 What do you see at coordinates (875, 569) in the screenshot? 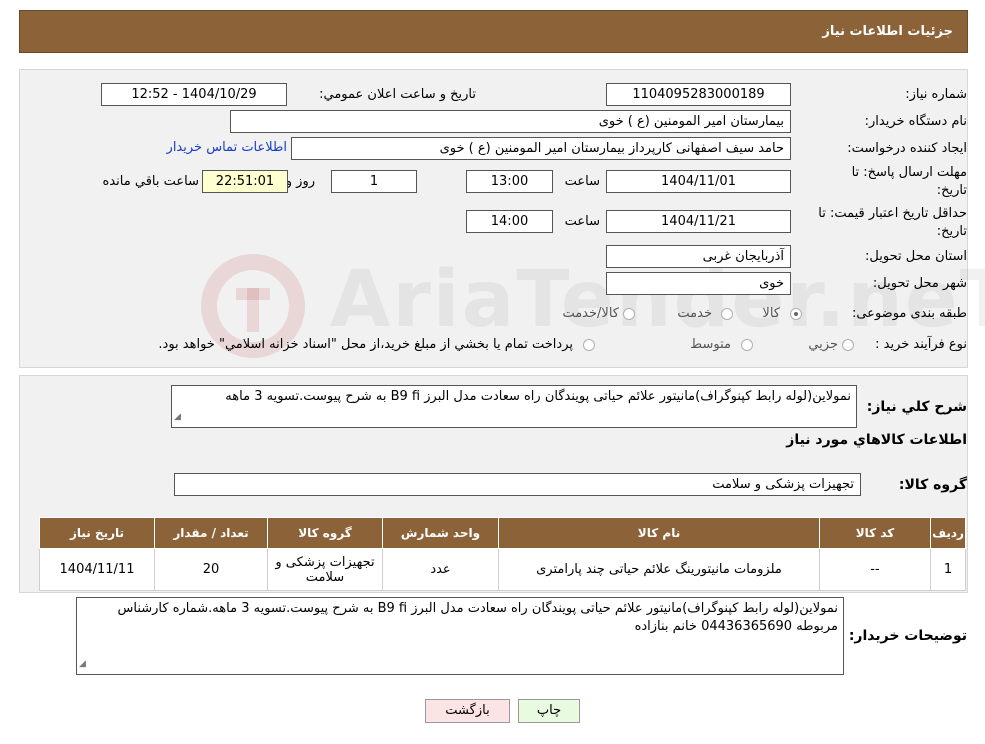
I see `cell-code: --` at bounding box center [875, 569].